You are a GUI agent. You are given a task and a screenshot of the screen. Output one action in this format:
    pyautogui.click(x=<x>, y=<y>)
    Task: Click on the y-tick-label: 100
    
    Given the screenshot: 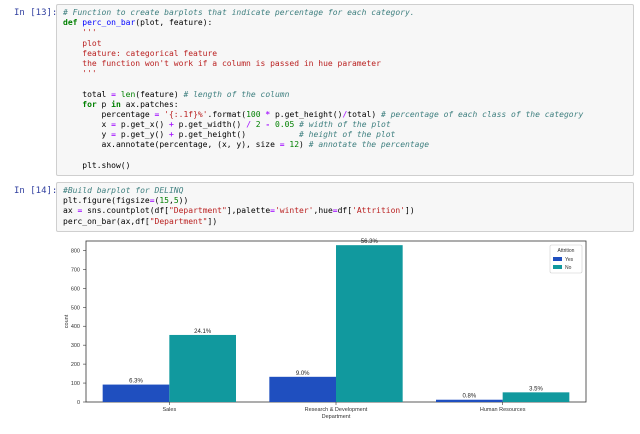 What is the action you would take?
    pyautogui.click(x=75, y=384)
    